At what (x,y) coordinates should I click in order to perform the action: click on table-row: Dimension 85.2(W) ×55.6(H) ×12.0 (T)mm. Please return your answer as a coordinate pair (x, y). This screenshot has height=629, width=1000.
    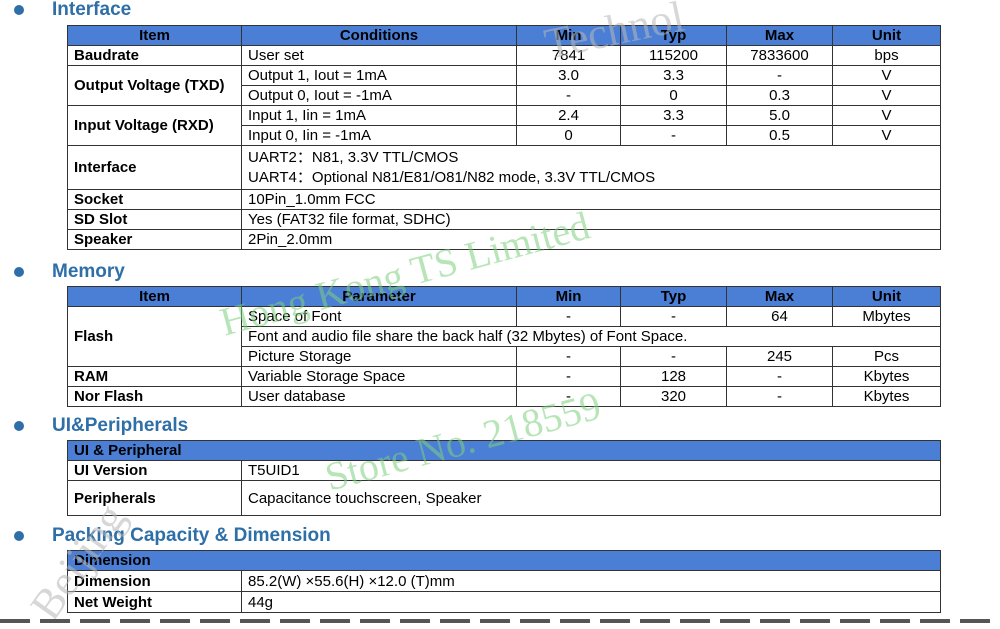
    Looking at the image, I should click on (504, 581).